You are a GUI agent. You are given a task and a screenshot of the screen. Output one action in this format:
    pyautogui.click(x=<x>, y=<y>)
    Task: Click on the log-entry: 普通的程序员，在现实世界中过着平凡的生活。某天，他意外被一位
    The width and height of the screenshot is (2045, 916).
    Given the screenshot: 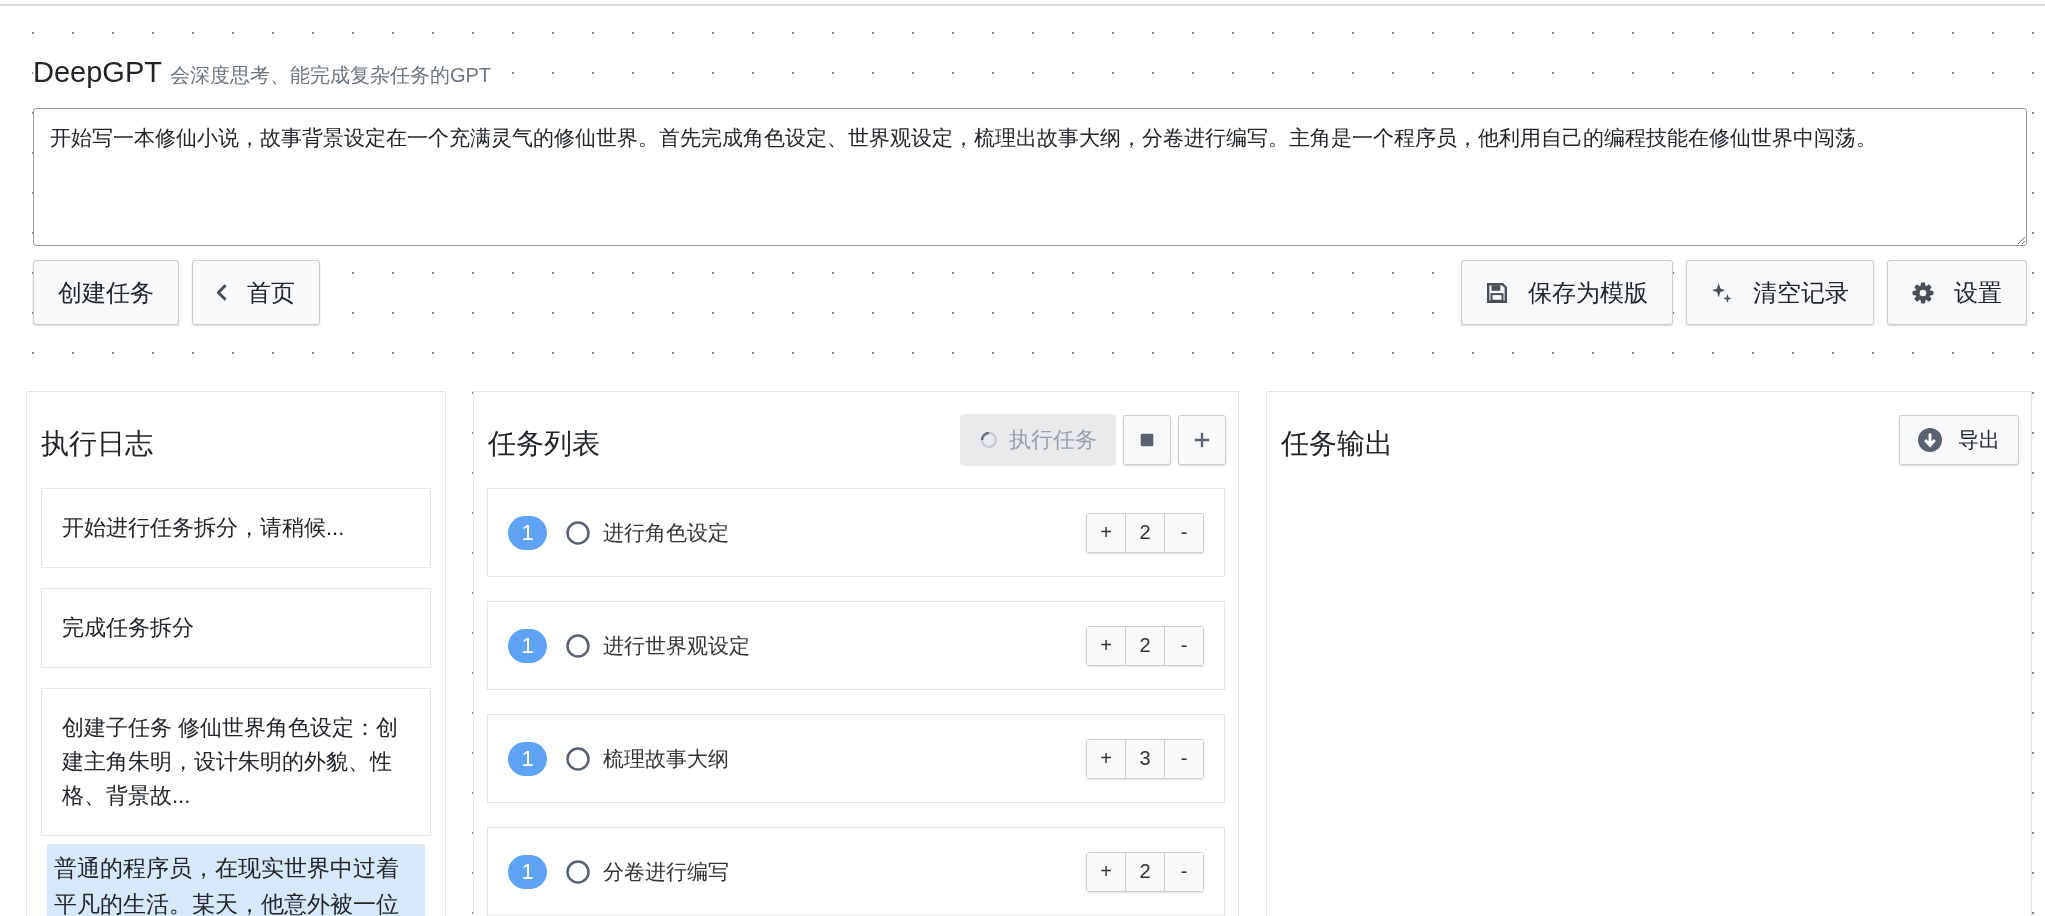 What is the action you would take?
    pyautogui.click(x=236, y=880)
    